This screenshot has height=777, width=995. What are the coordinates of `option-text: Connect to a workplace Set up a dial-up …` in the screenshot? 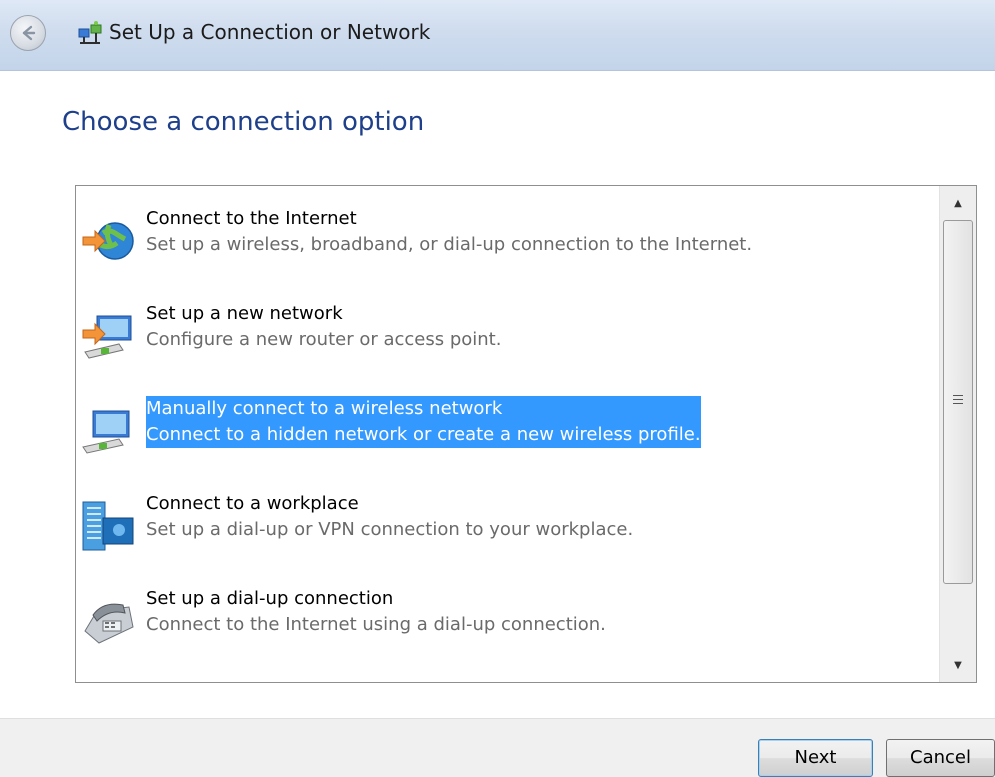 It's located at (389, 517).